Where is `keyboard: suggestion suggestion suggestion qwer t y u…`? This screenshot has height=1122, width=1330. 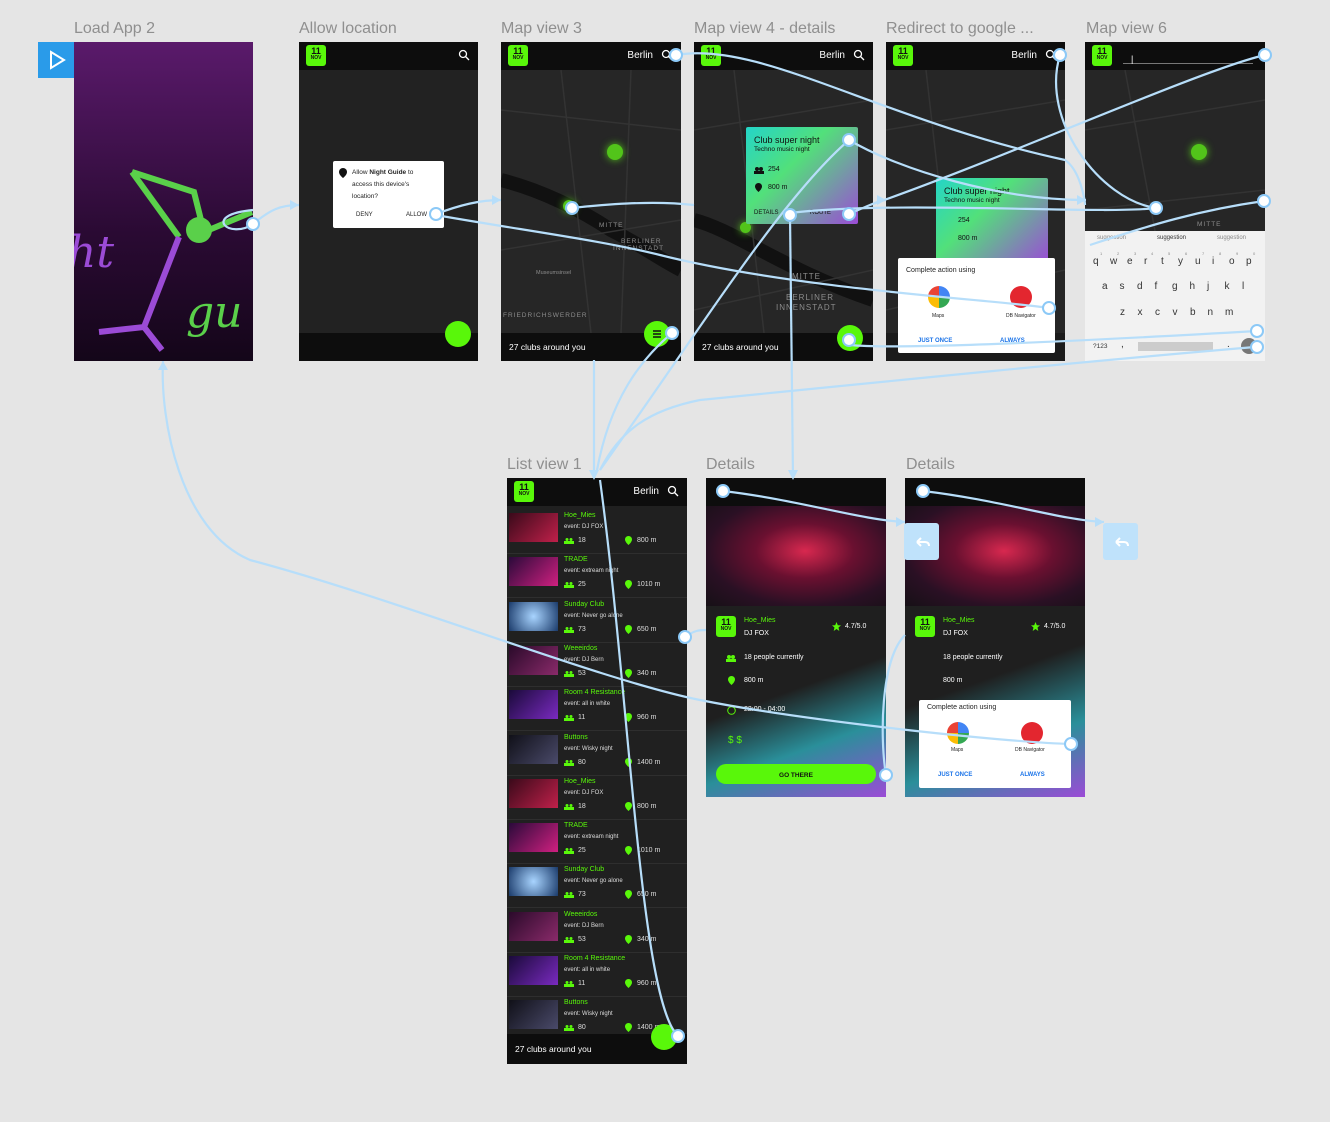
keyboard: suggestion suggestion suggestion qwer t y u… is located at coordinates (1175, 296).